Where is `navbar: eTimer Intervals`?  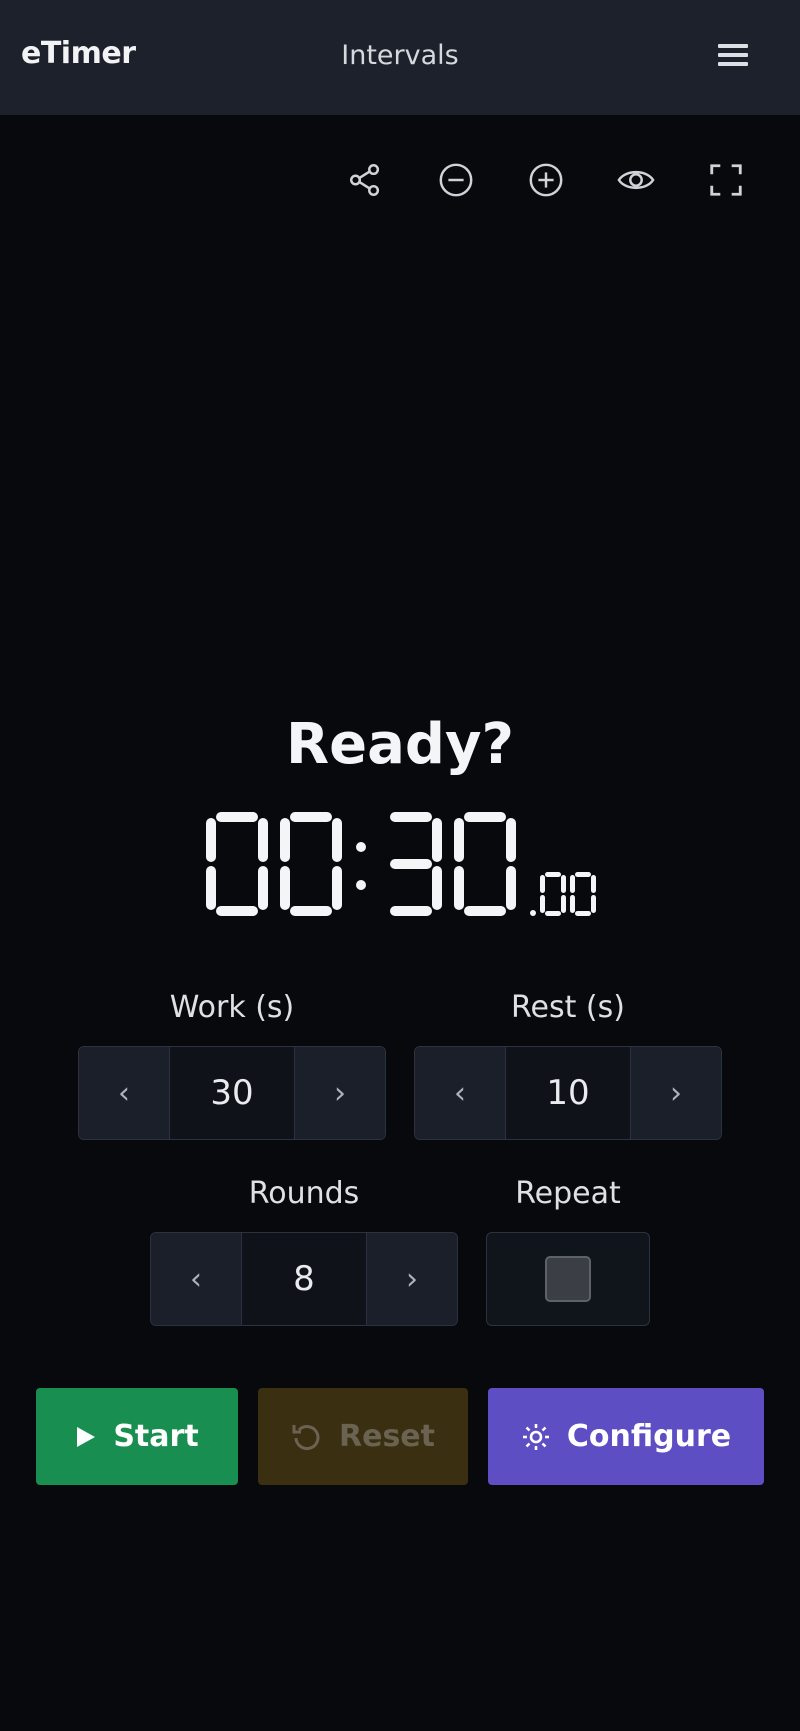 navbar: eTimer Intervals is located at coordinates (400, 57).